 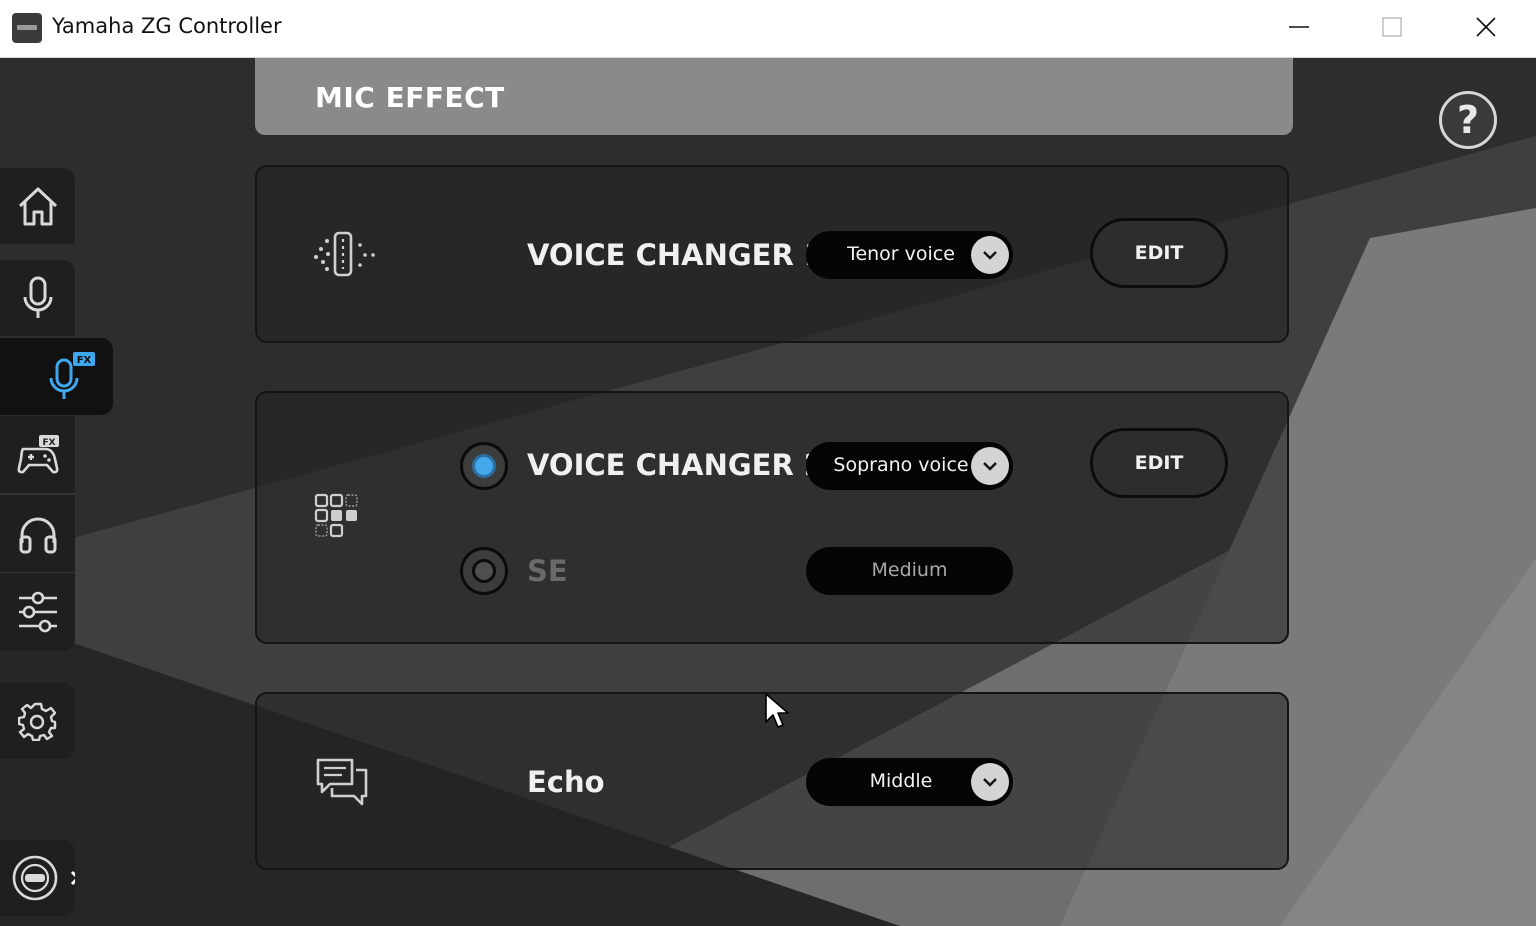 I want to click on se-radio, so click(x=484, y=571).